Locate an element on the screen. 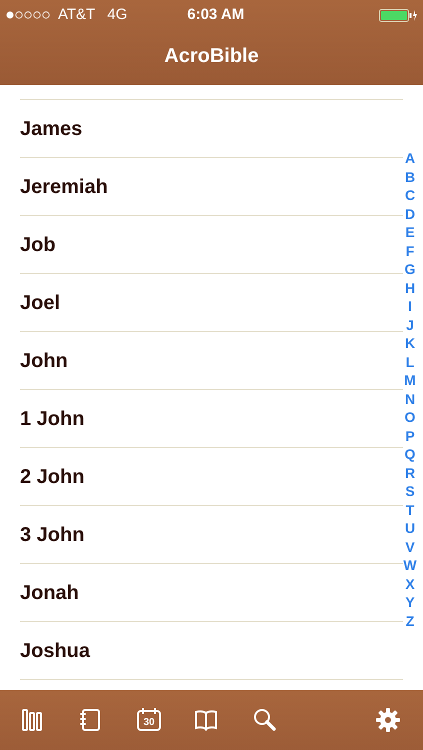 The width and height of the screenshot is (423, 750). index-letter: A is located at coordinates (410, 158).